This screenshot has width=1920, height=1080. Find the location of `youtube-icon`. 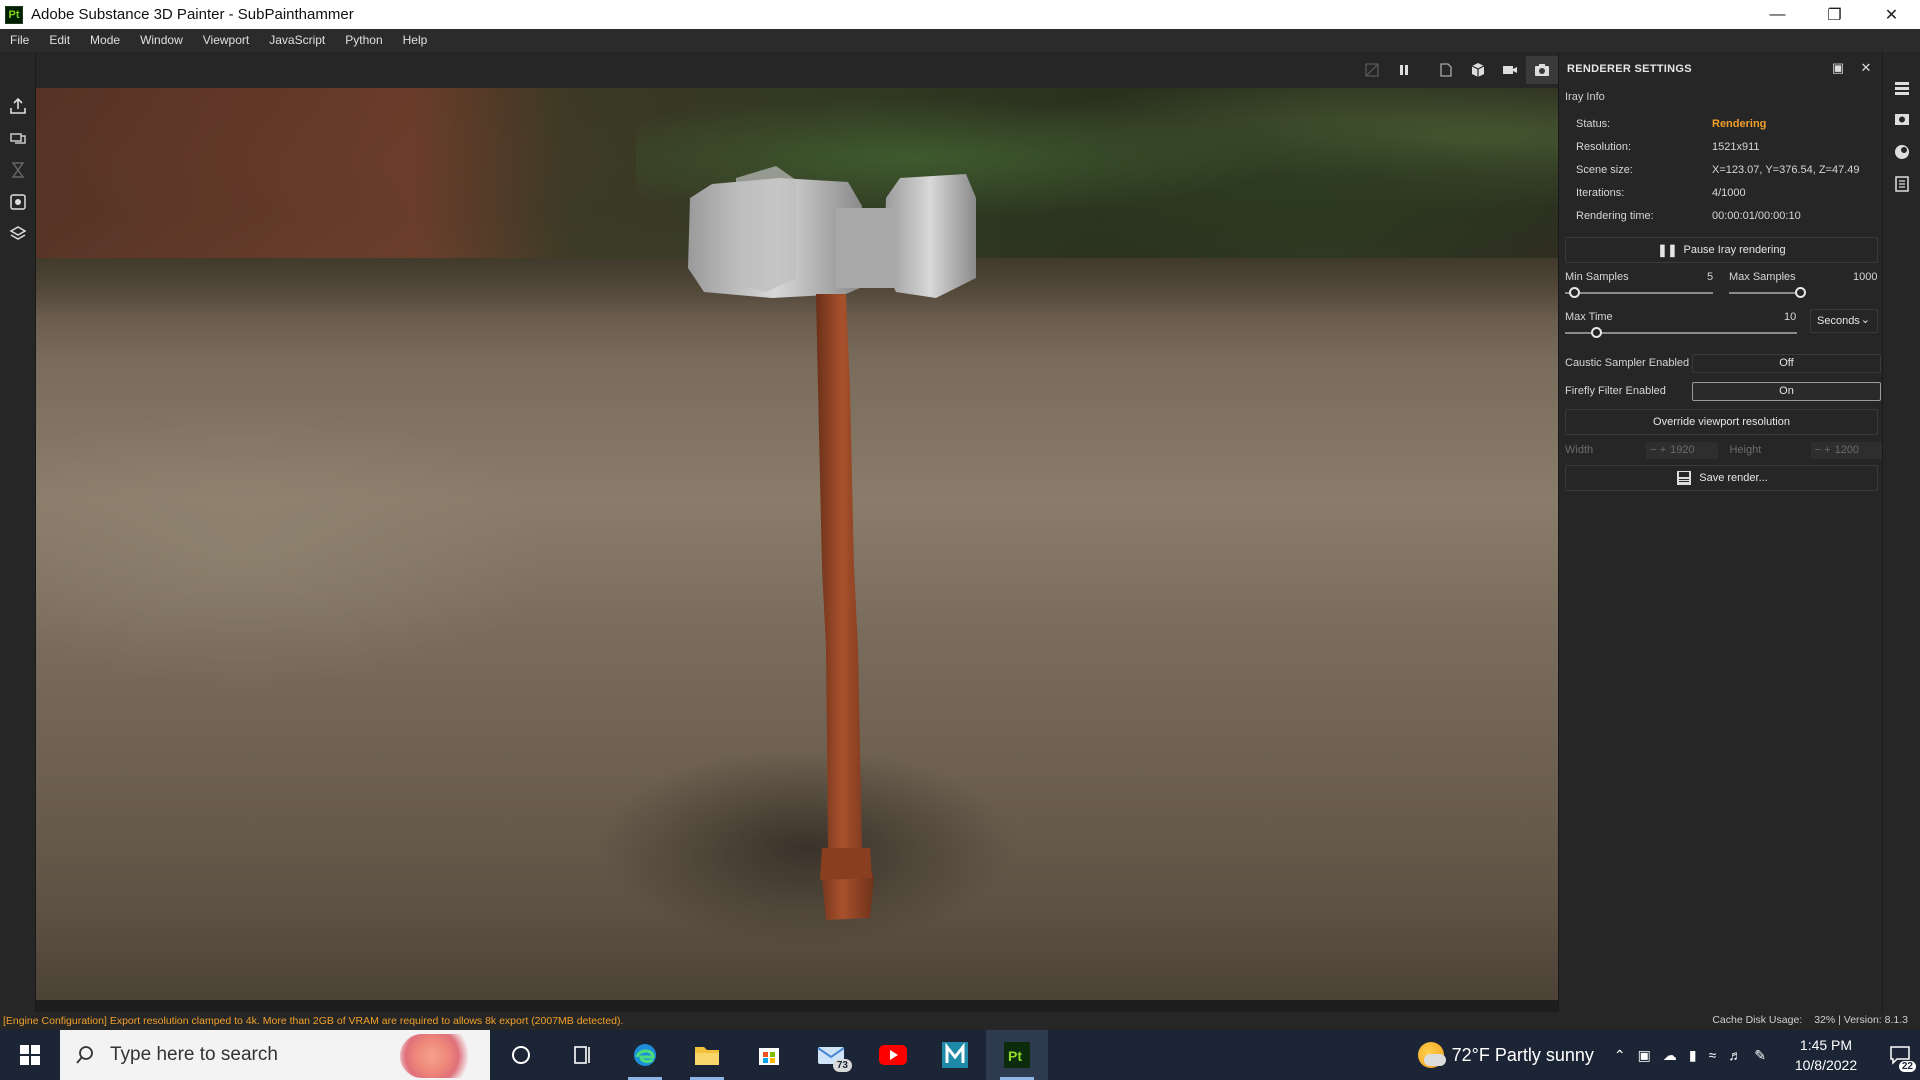

youtube-icon is located at coordinates (893, 1055).